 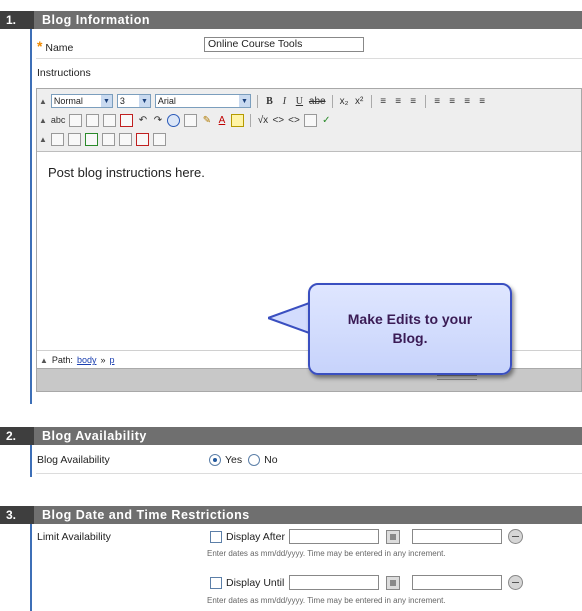 What do you see at coordinates (238, 120) in the screenshot?
I see `background-color-icon` at bounding box center [238, 120].